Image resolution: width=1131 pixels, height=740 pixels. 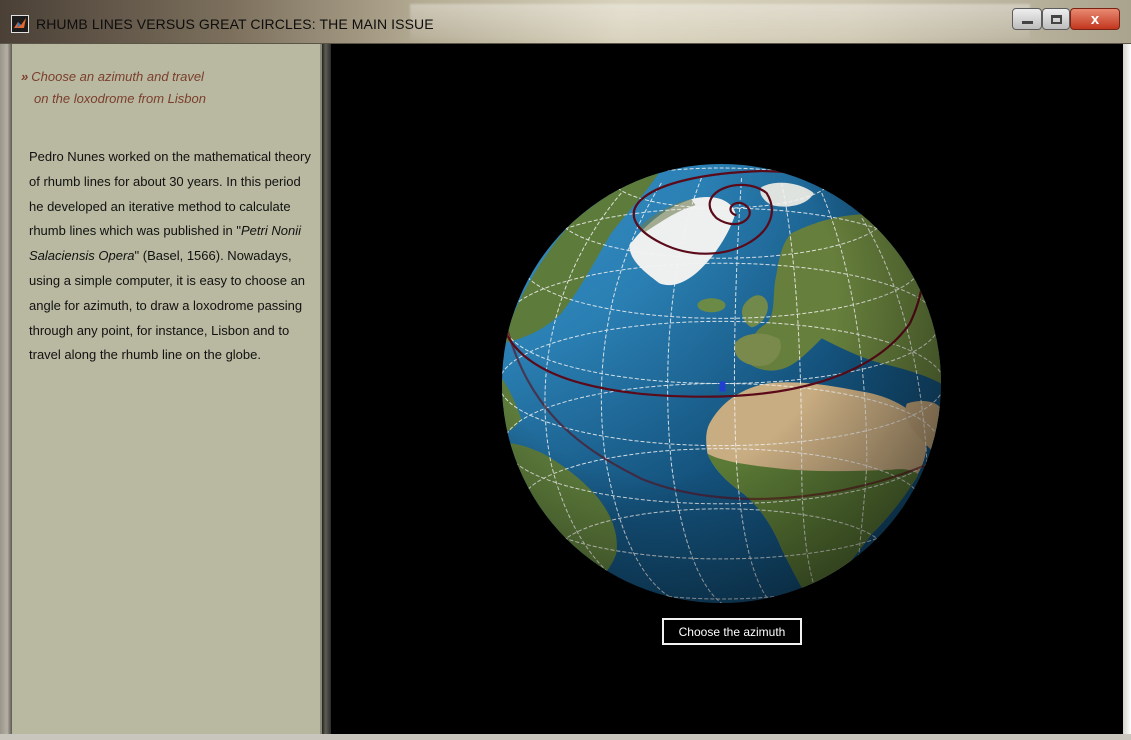 I want to click on window-frame-bottom, so click(x=565, y=737).